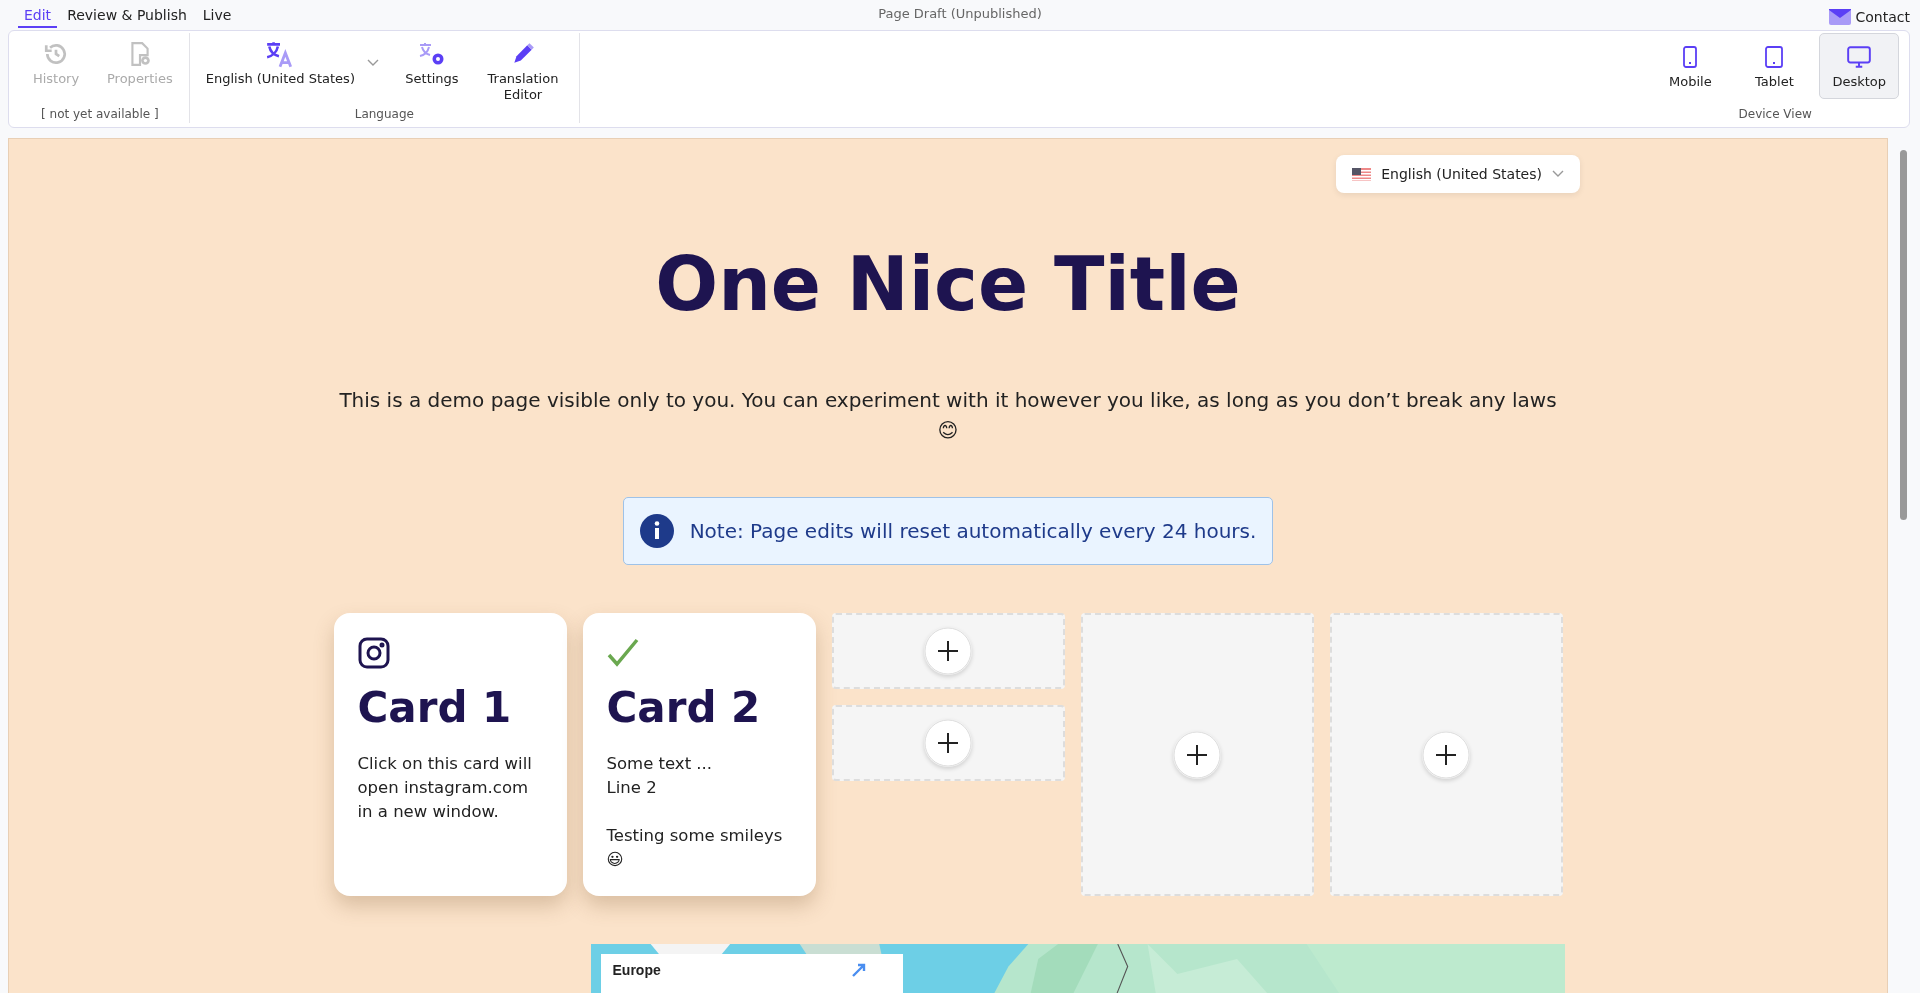 The image size is (1920, 993). Describe the element at coordinates (127, 15) in the screenshot. I see `tab: Review & Publish` at that location.